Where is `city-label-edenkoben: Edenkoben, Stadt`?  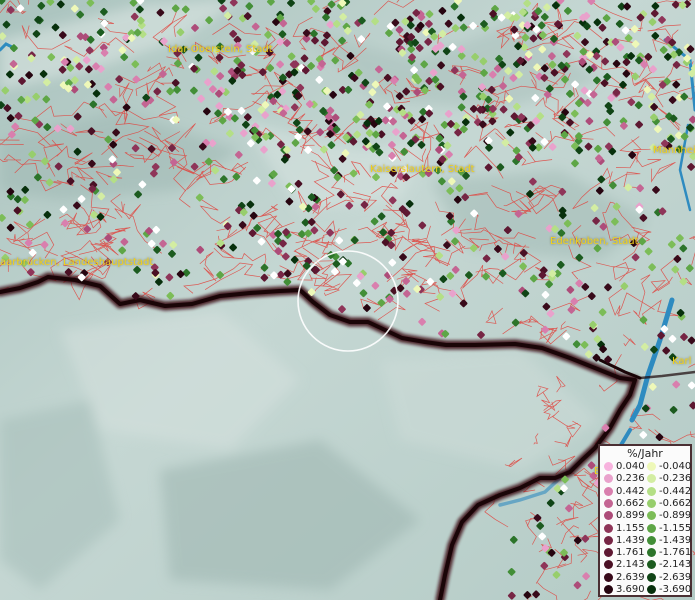 city-label-edenkoben: Edenkoben, Stadt is located at coordinates (594, 241).